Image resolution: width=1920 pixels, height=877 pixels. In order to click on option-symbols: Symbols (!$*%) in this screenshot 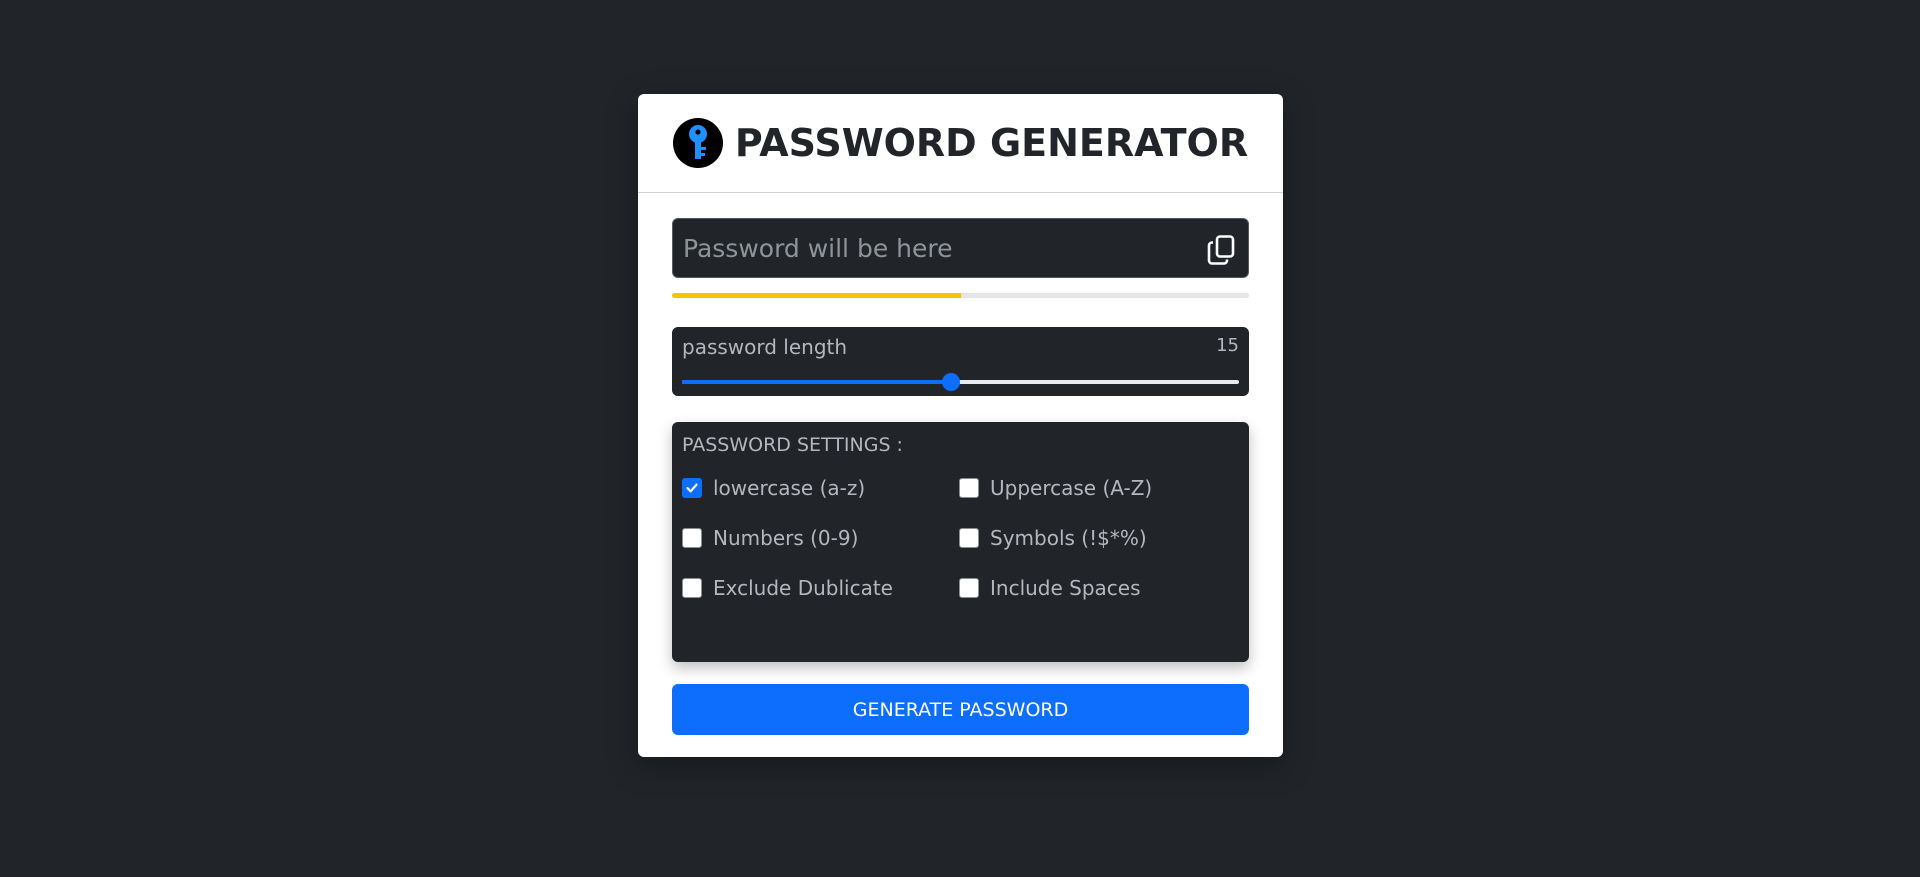, I will do `click(1099, 538)`.